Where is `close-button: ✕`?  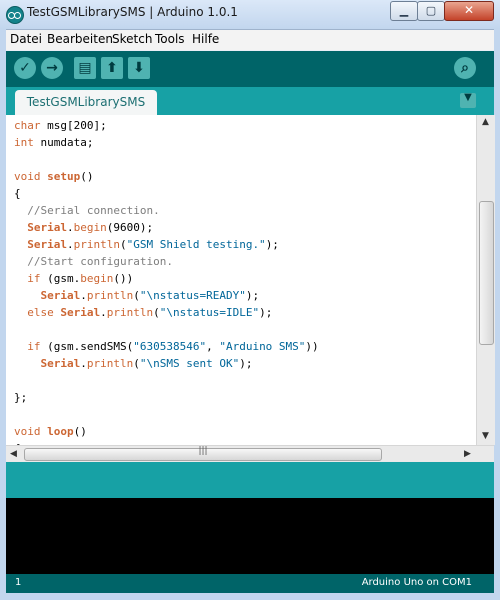
close-button: ✕ is located at coordinates (469, 11).